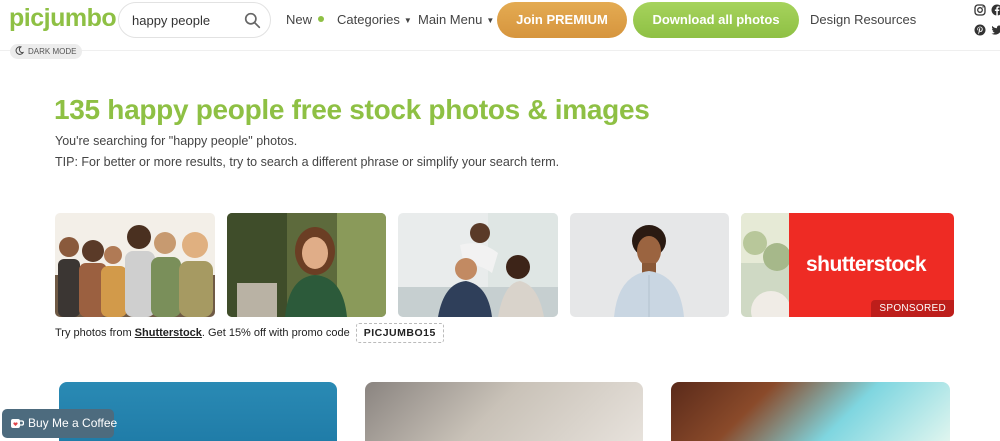  Describe the element at coordinates (450, 19) in the screenshot. I see `nav-main-menu-label: Main Menu` at that location.